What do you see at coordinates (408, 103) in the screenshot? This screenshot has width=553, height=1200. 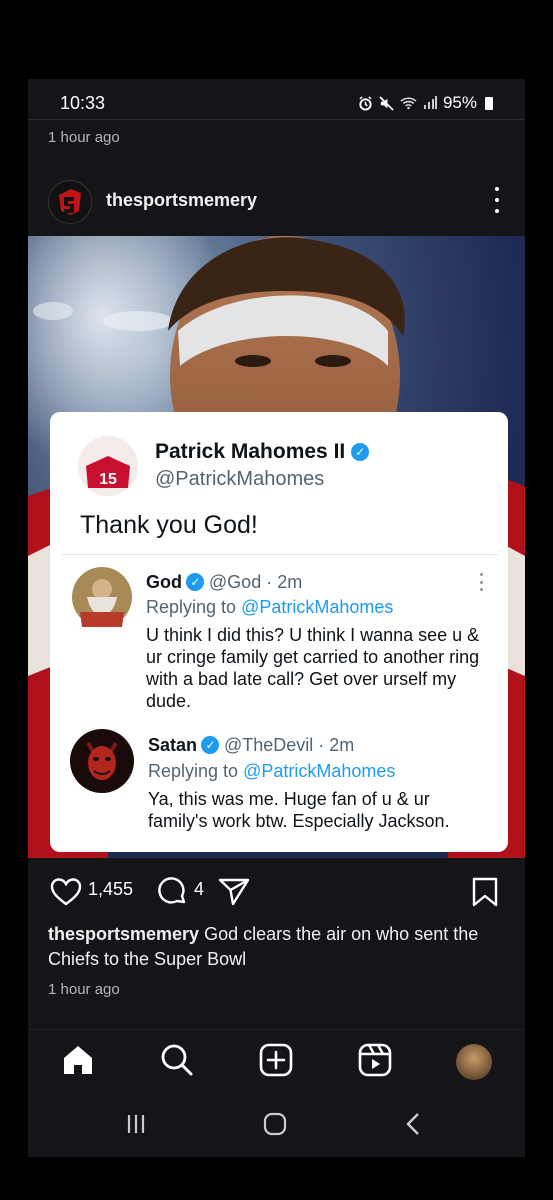 I see `wifi-icon` at bounding box center [408, 103].